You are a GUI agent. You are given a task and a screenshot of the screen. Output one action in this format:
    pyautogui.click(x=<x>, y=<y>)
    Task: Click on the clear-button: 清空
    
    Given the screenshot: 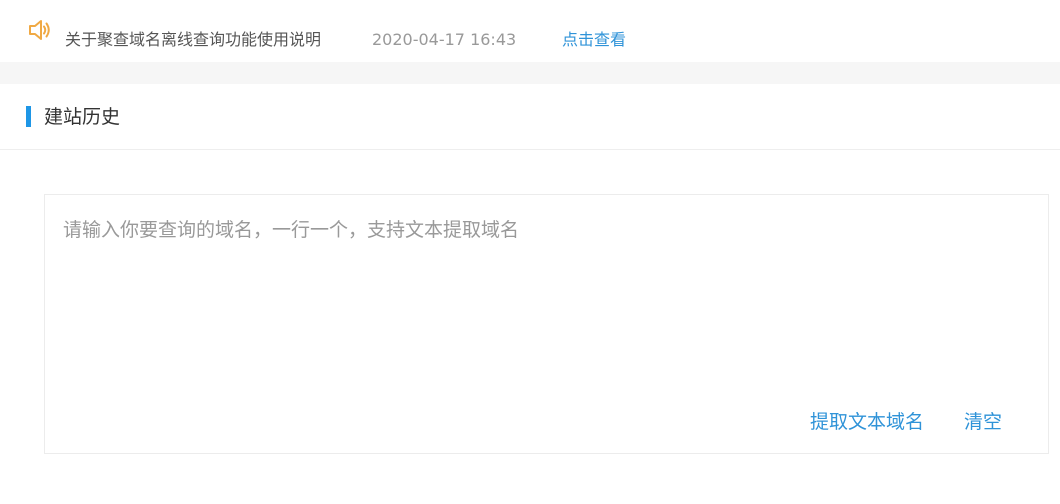 What is the action you would take?
    pyautogui.click(x=983, y=422)
    